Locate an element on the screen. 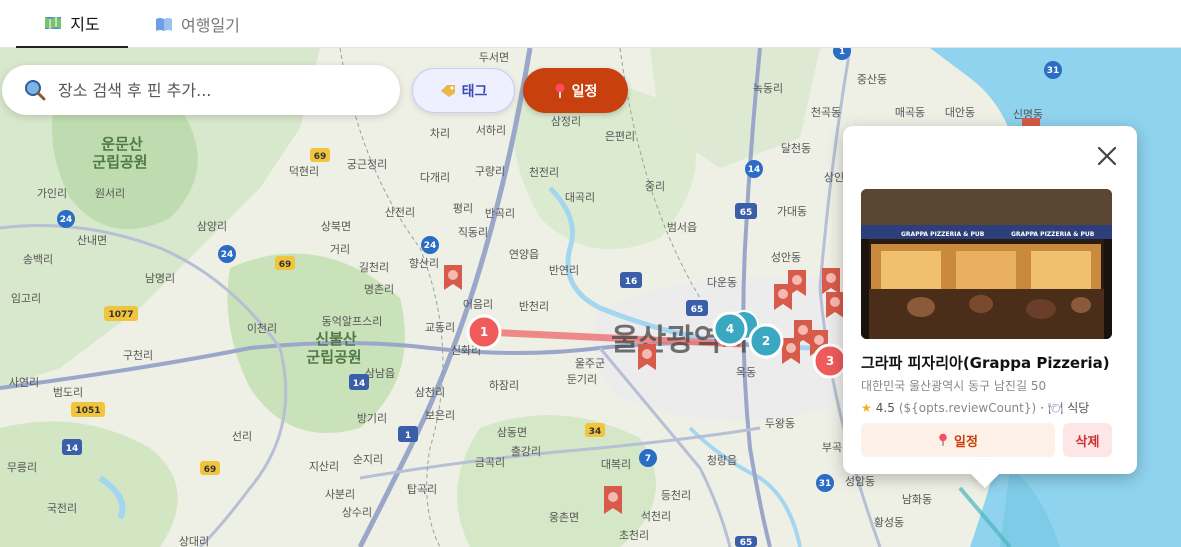 This screenshot has height=547, width=1181. tag-icon is located at coordinates (447, 90).